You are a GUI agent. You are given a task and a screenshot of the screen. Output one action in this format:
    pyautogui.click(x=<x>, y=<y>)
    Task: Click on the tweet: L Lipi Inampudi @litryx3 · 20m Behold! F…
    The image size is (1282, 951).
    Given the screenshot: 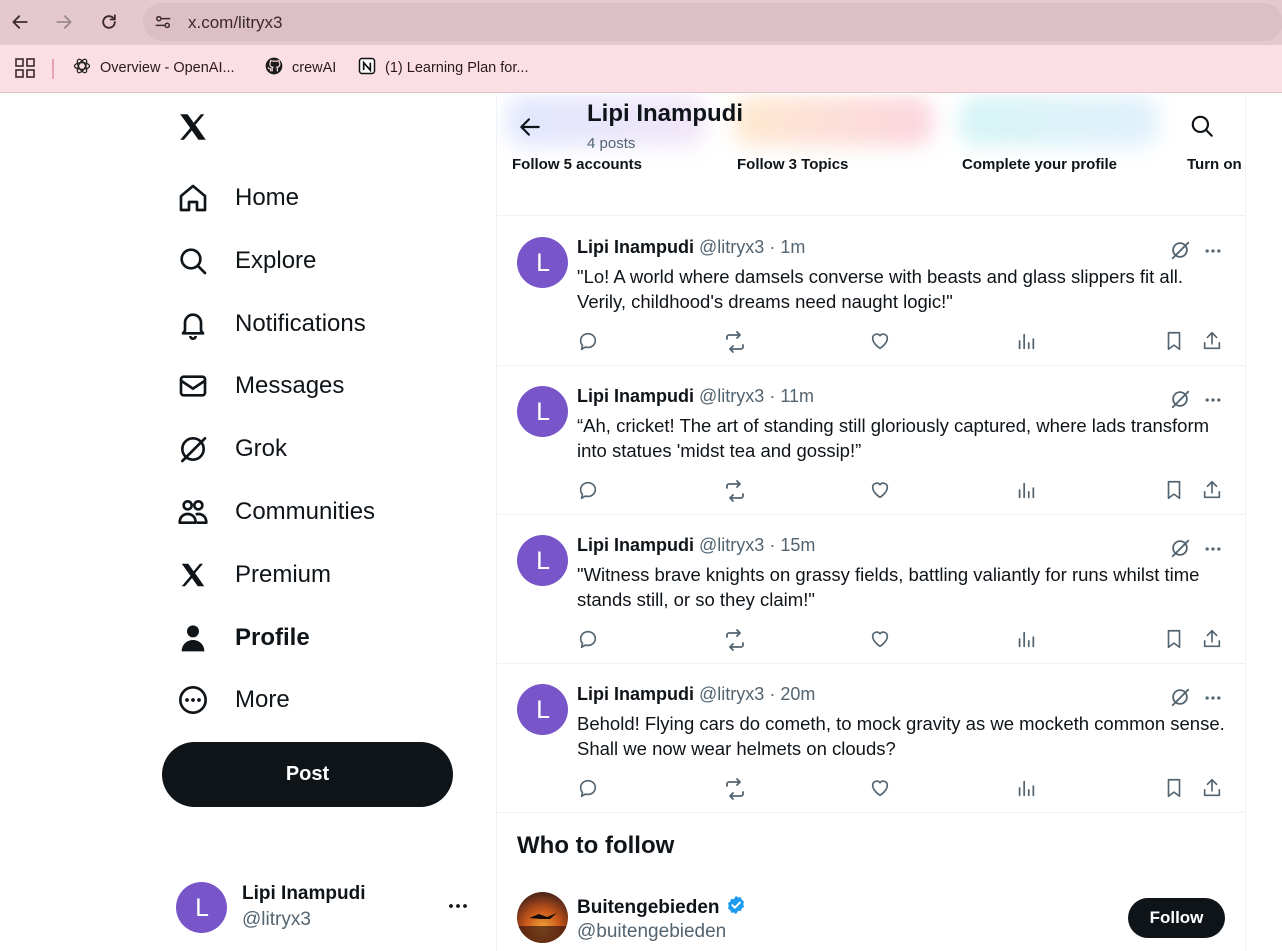 What is the action you would take?
    pyautogui.click(x=871, y=738)
    